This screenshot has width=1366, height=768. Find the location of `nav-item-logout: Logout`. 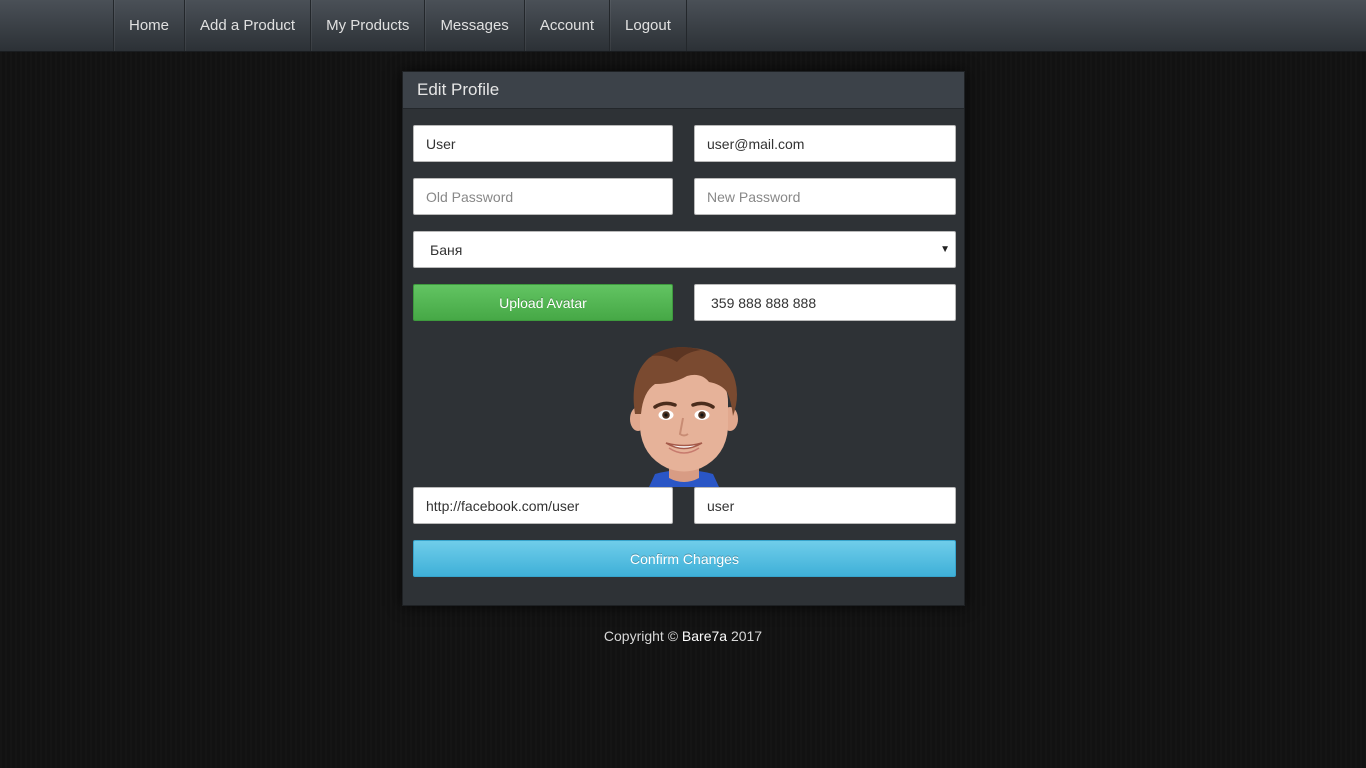

nav-item-logout: Logout is located at coordinates (648, 25).